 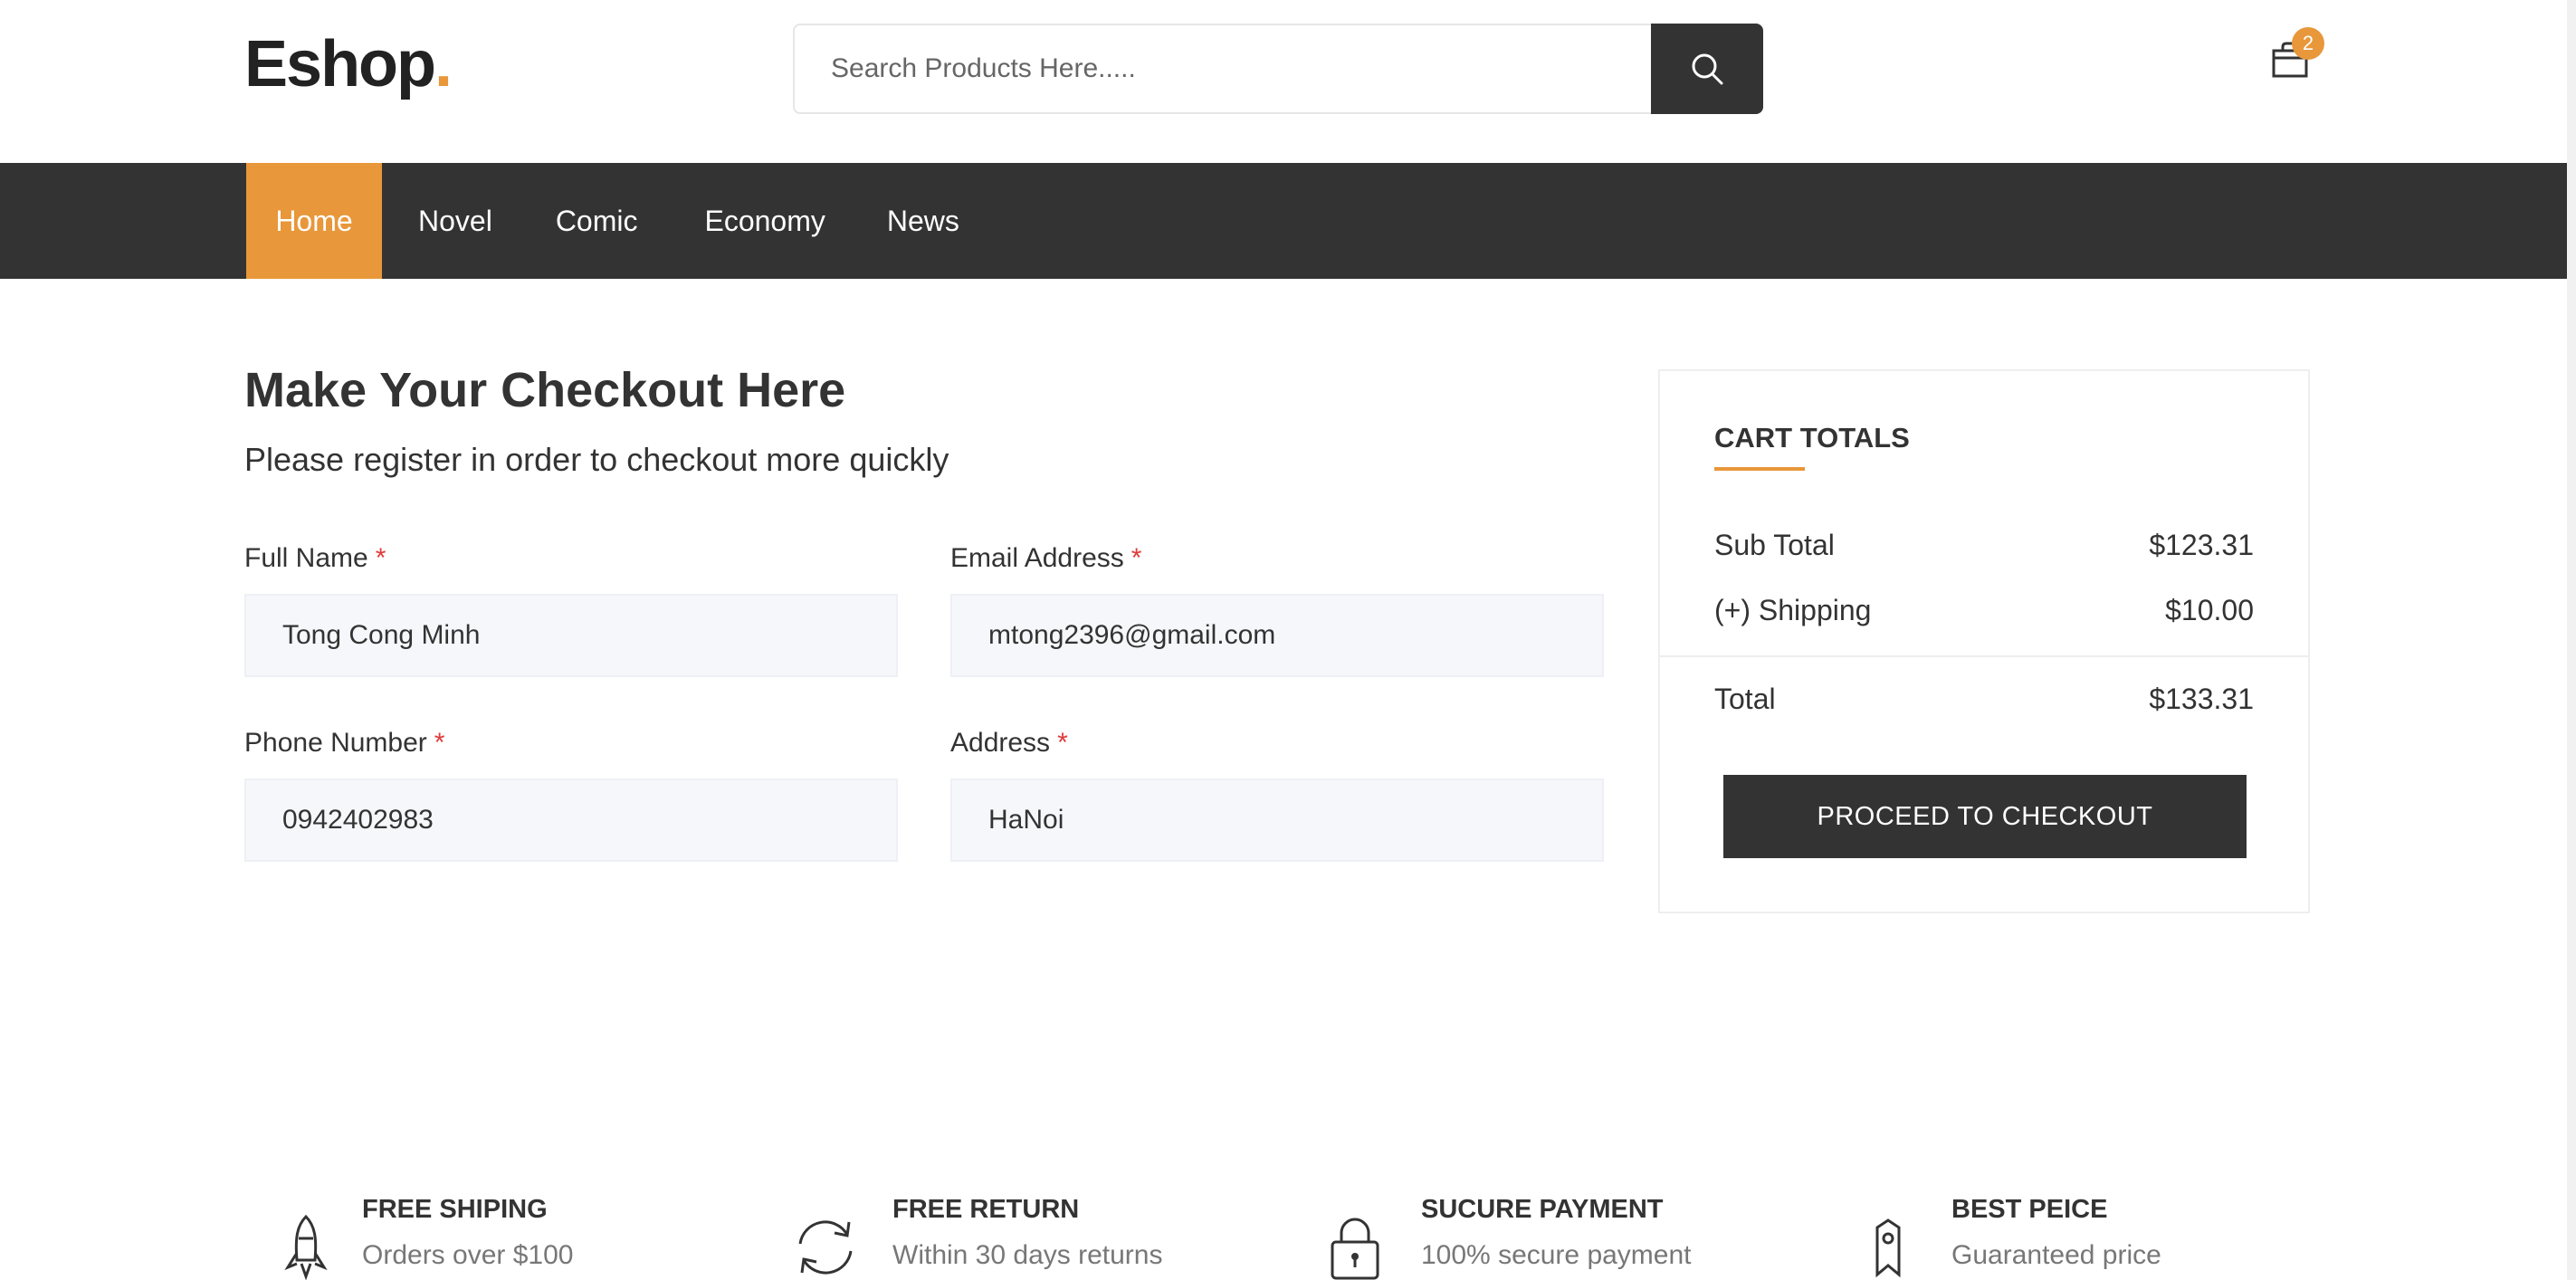 What do you see at coordinates (1001, 743) in the screenshot?
I see `address-label-text: Address` at bounding box center [1001, 743].